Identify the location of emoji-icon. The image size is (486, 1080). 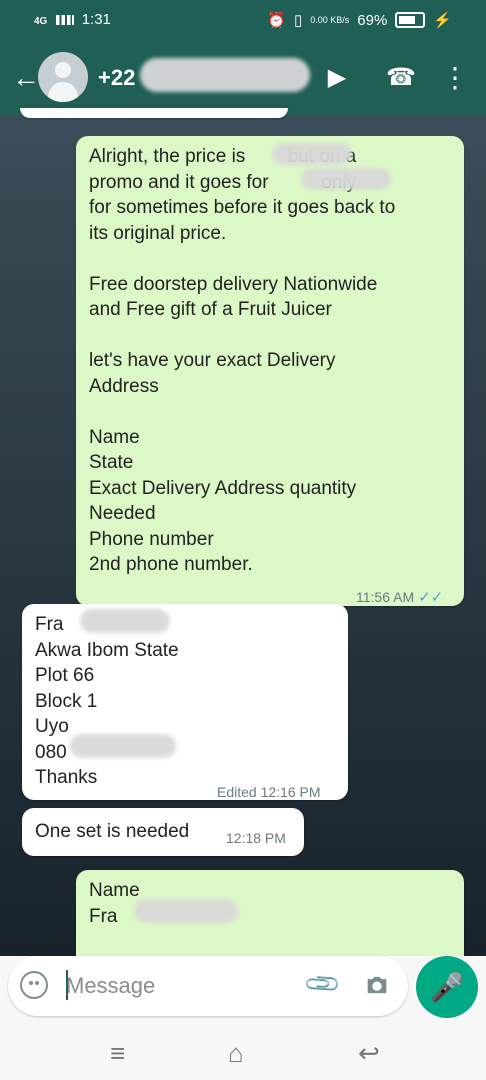
(34, 985).